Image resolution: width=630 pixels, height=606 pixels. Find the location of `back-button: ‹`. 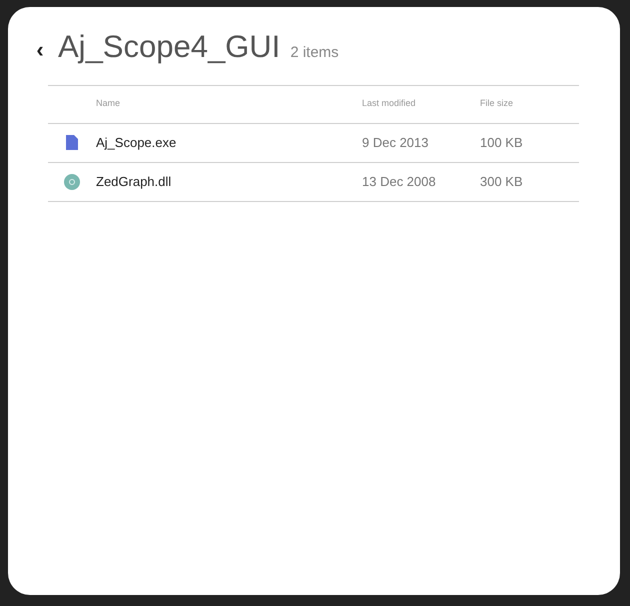

back-button: ‹ is located at coordinates (40, 50).